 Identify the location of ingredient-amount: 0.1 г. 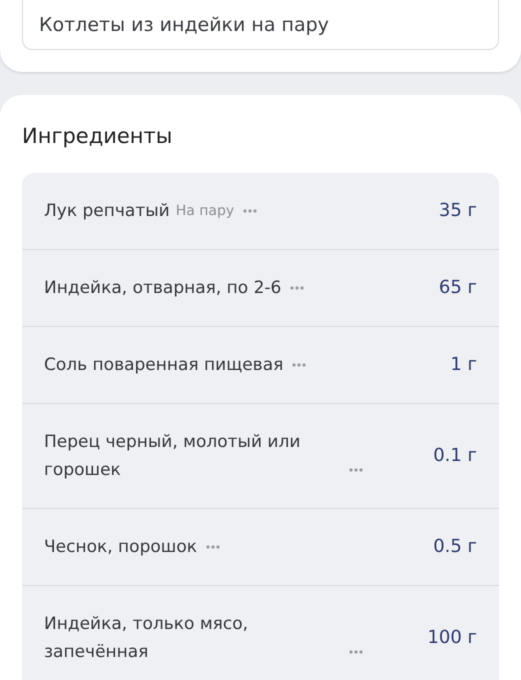
(455, 456).